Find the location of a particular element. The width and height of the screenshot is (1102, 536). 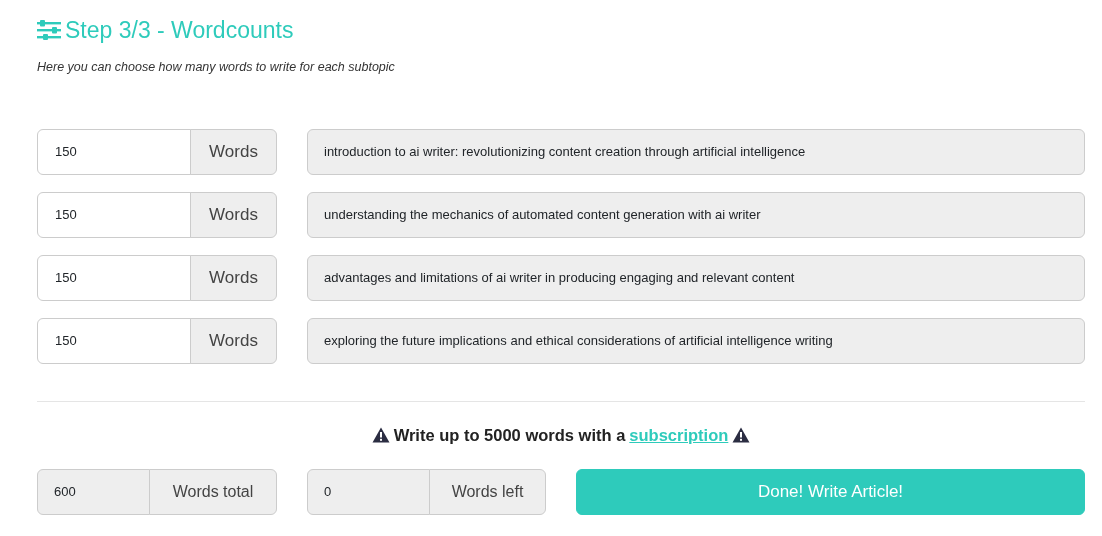

subtopic-field: understanding the mechanics of automated content generation with ai writer is located at coordinates (696, 214).